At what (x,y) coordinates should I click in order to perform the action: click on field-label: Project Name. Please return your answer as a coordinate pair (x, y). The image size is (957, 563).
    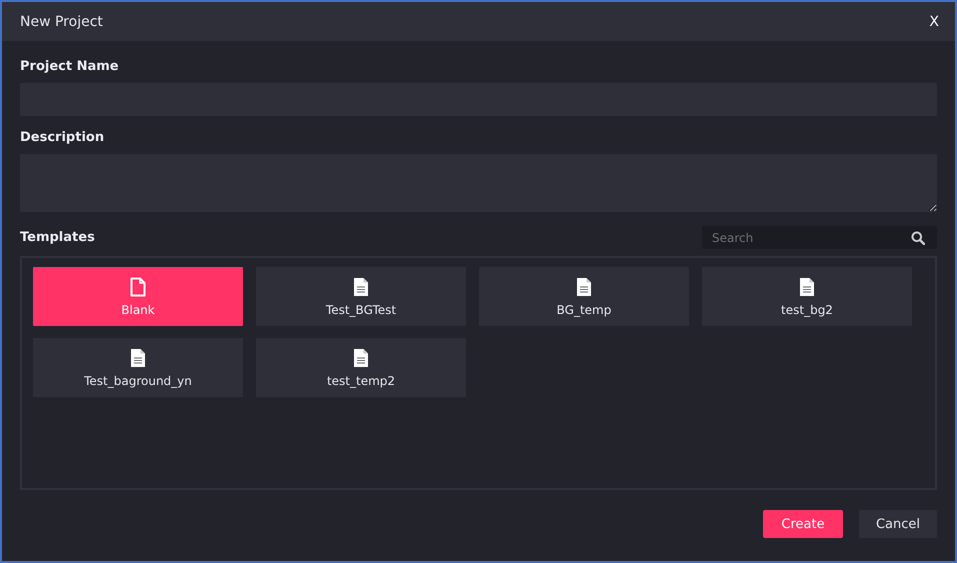
    Looking at the image, I should click on (70, 66).